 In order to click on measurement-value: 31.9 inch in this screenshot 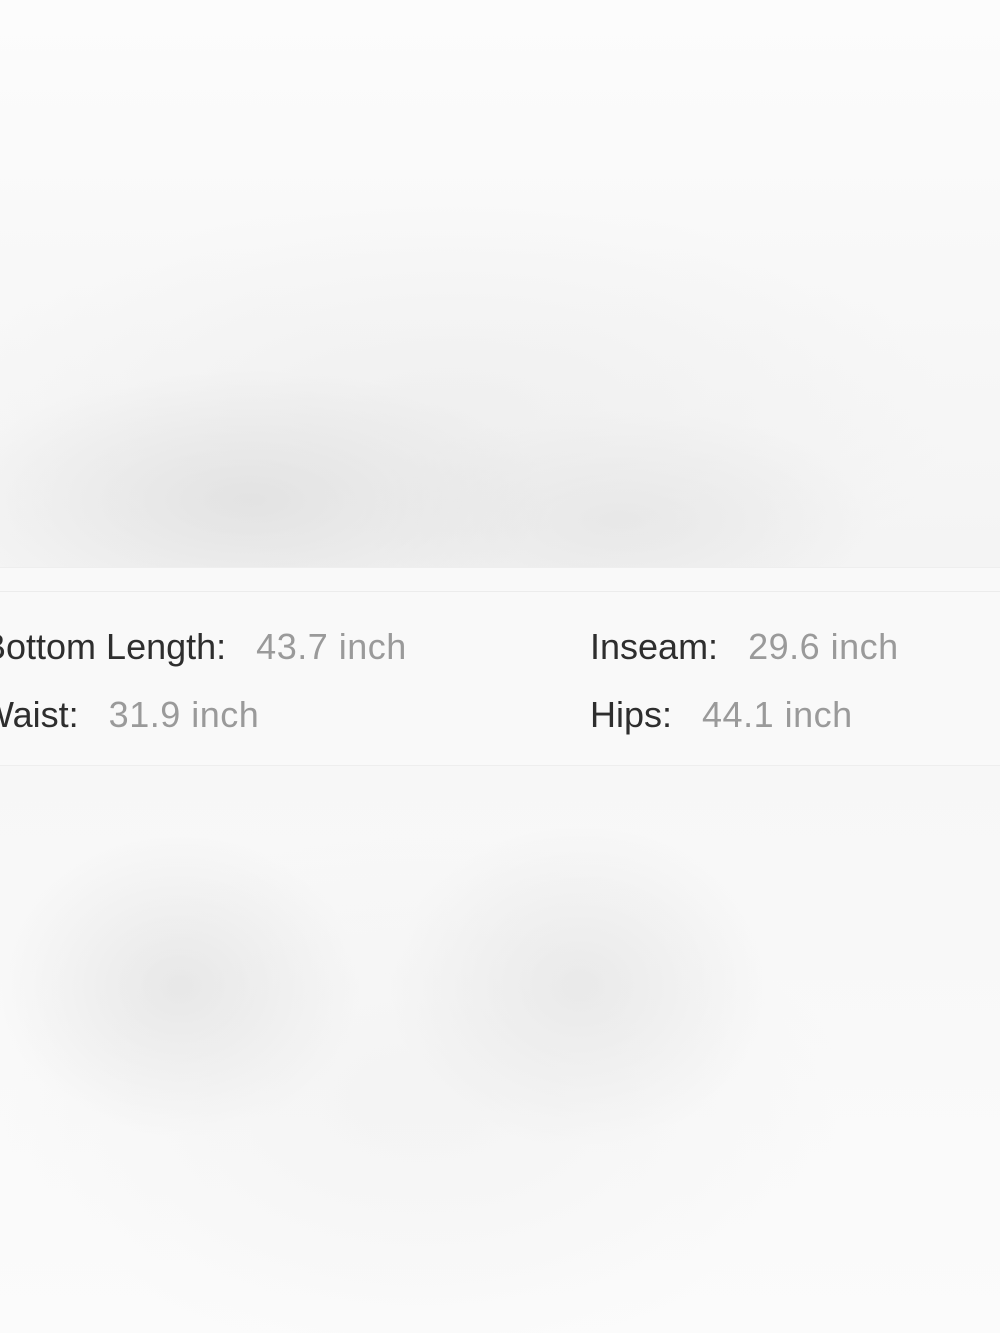, I will do `click(184, 714)`.